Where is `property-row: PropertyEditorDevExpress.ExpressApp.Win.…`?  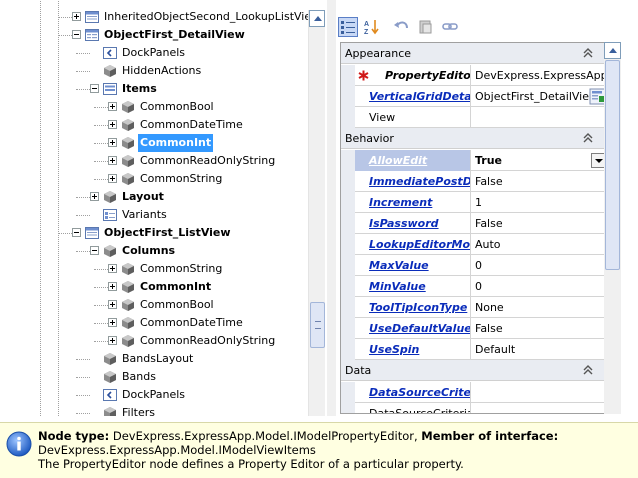
property-row: PropertyEditorDevExpress.ExpressApp.Win.… is located at coordinates (474, 75).